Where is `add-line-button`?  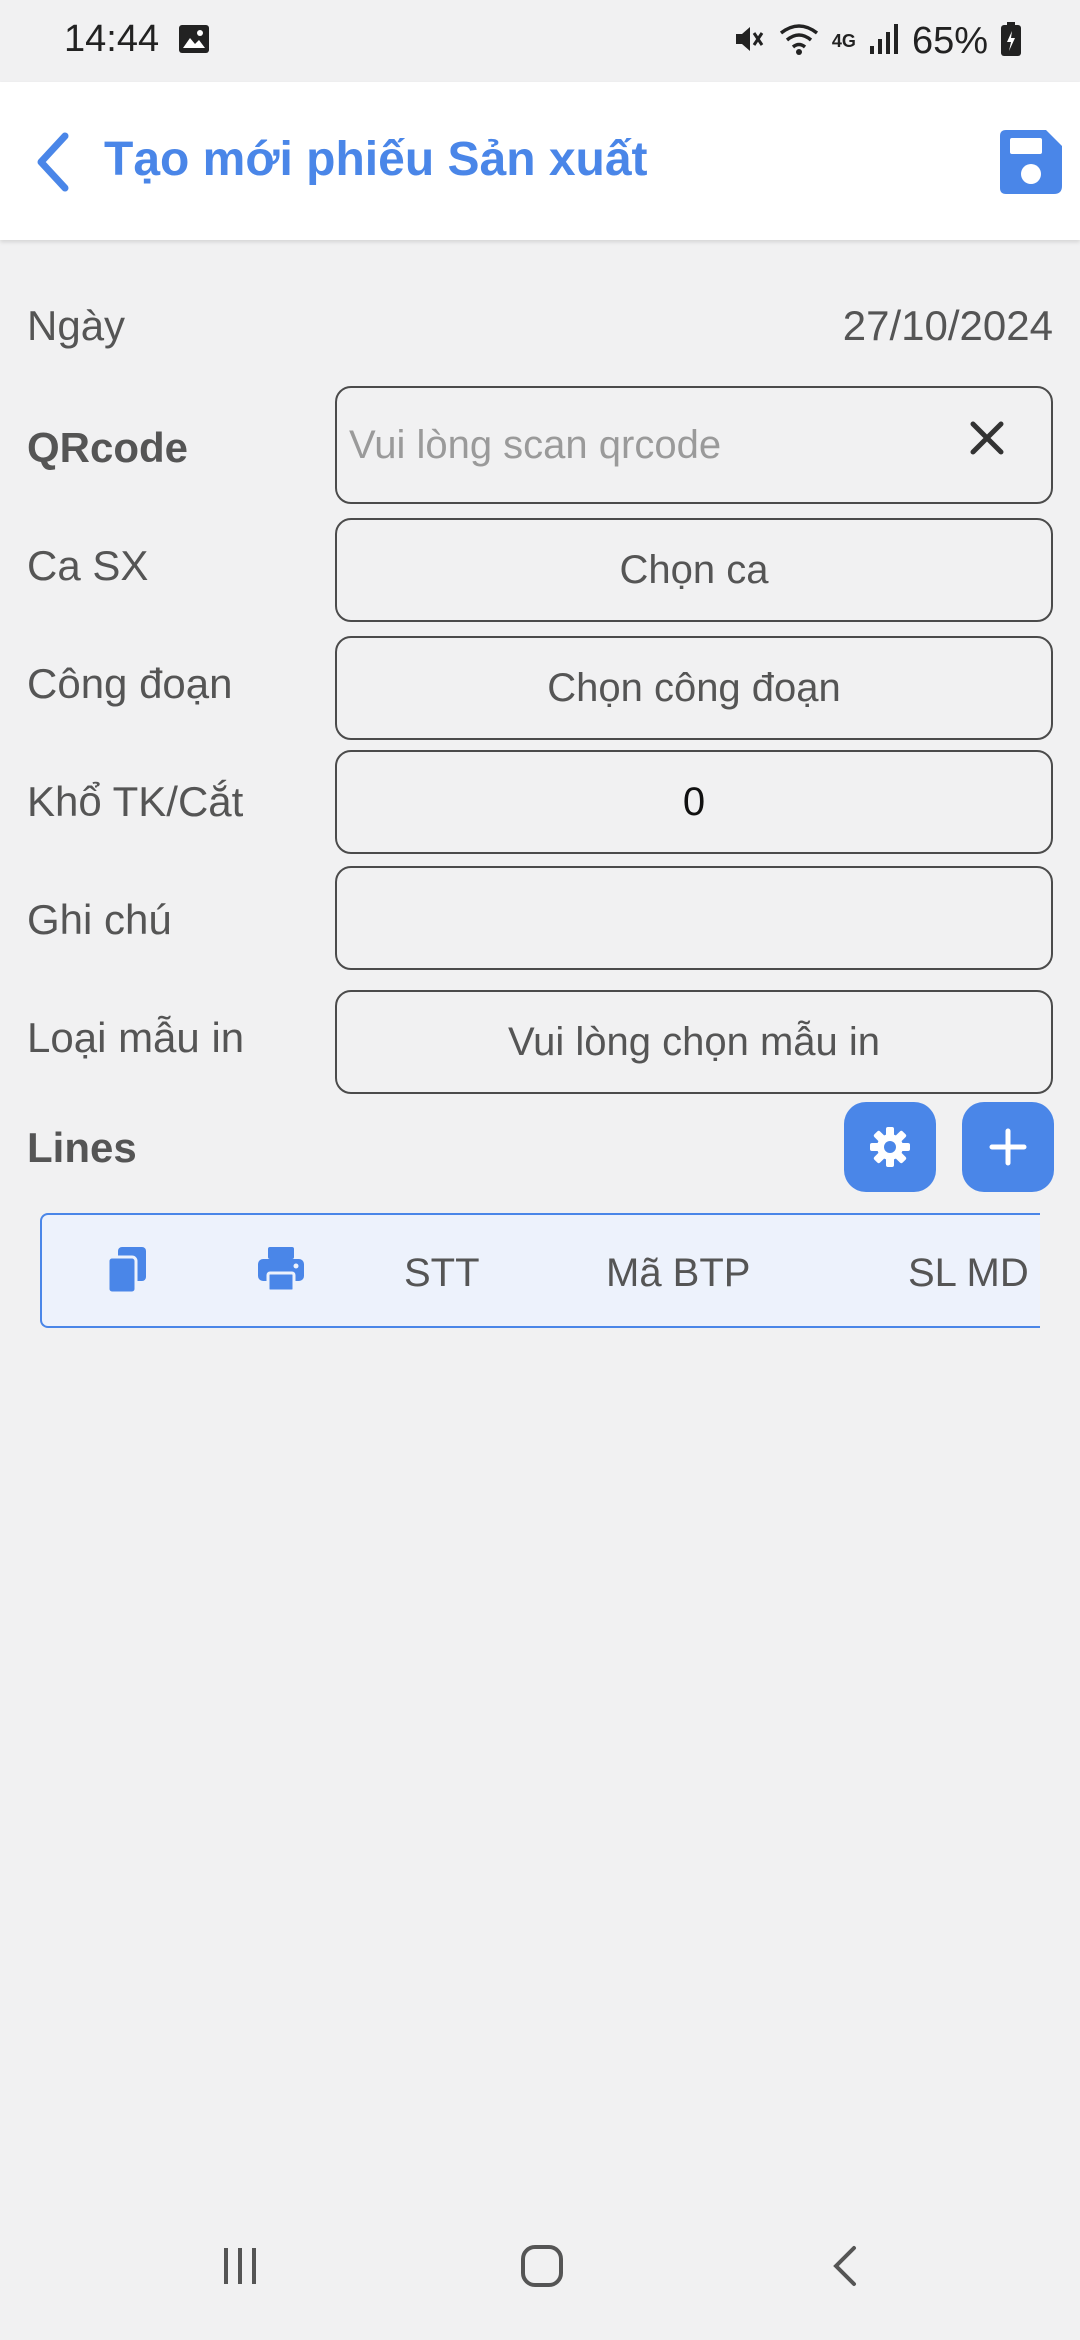
add-line-button is located at coordinates (1008, 1147).